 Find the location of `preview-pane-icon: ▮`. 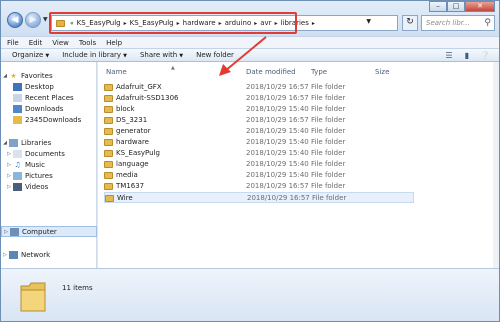

preview-pane-icon: ▮ is located at coordinates (467, 56).